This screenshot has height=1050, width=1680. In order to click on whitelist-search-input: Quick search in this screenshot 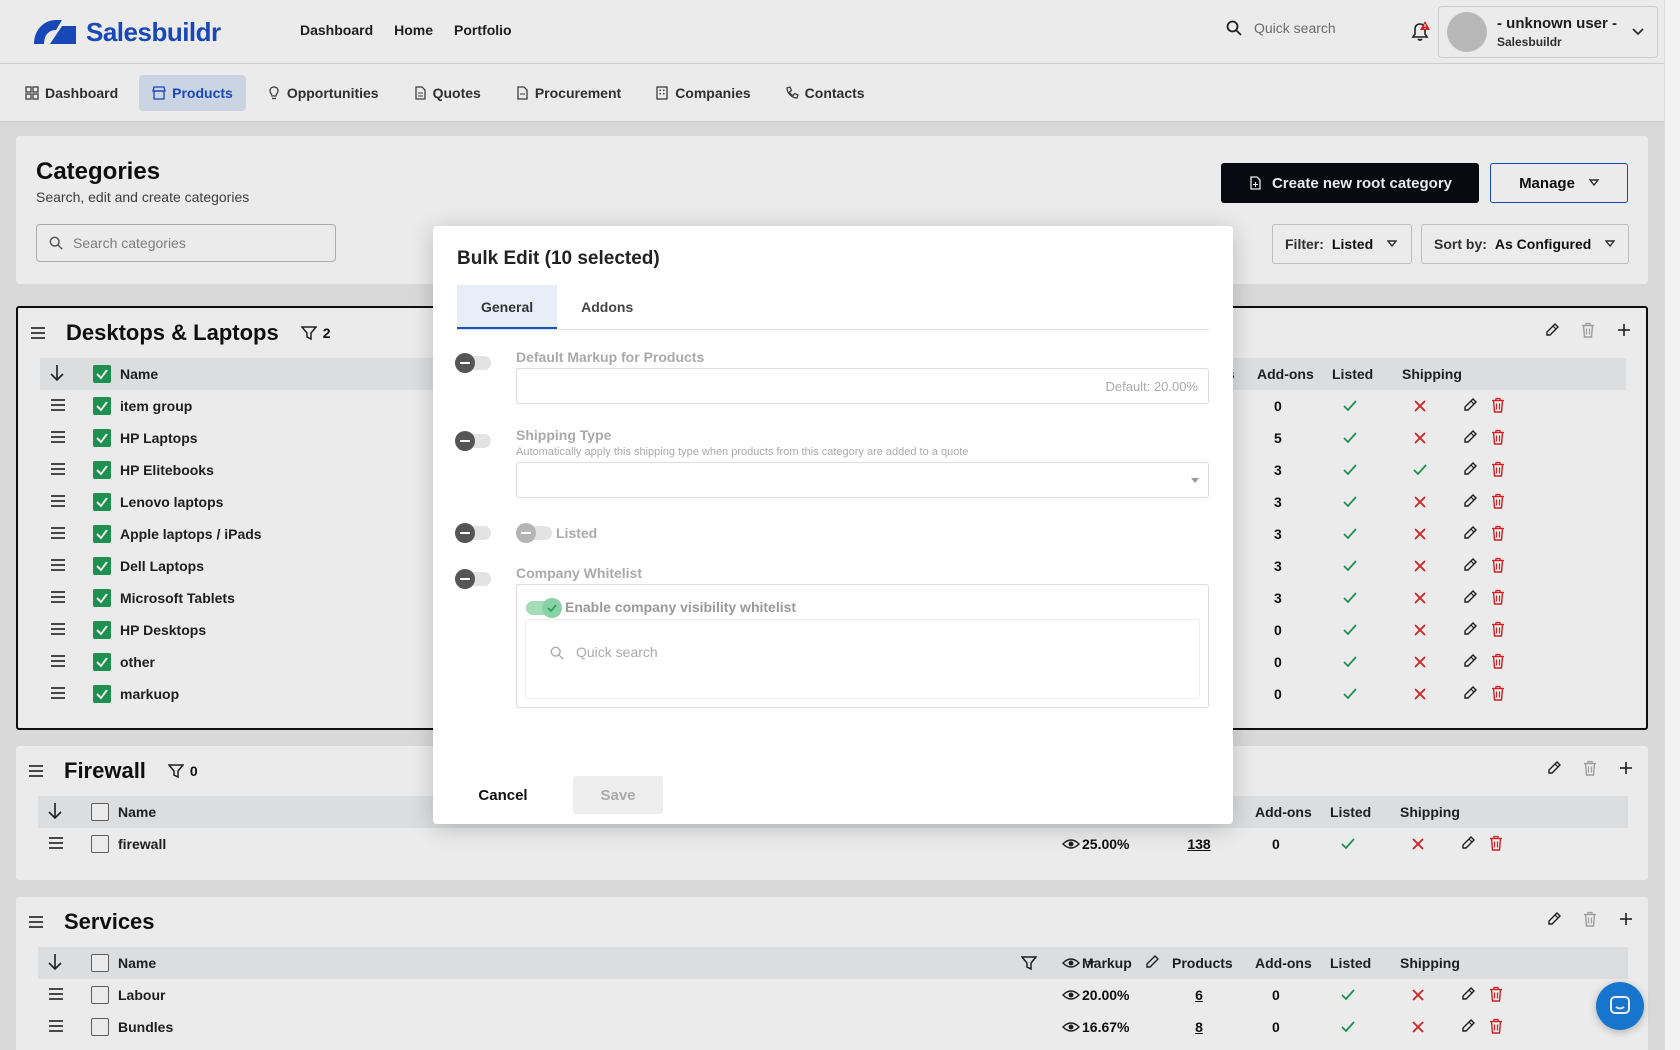, I will do `click(617, 652)`.